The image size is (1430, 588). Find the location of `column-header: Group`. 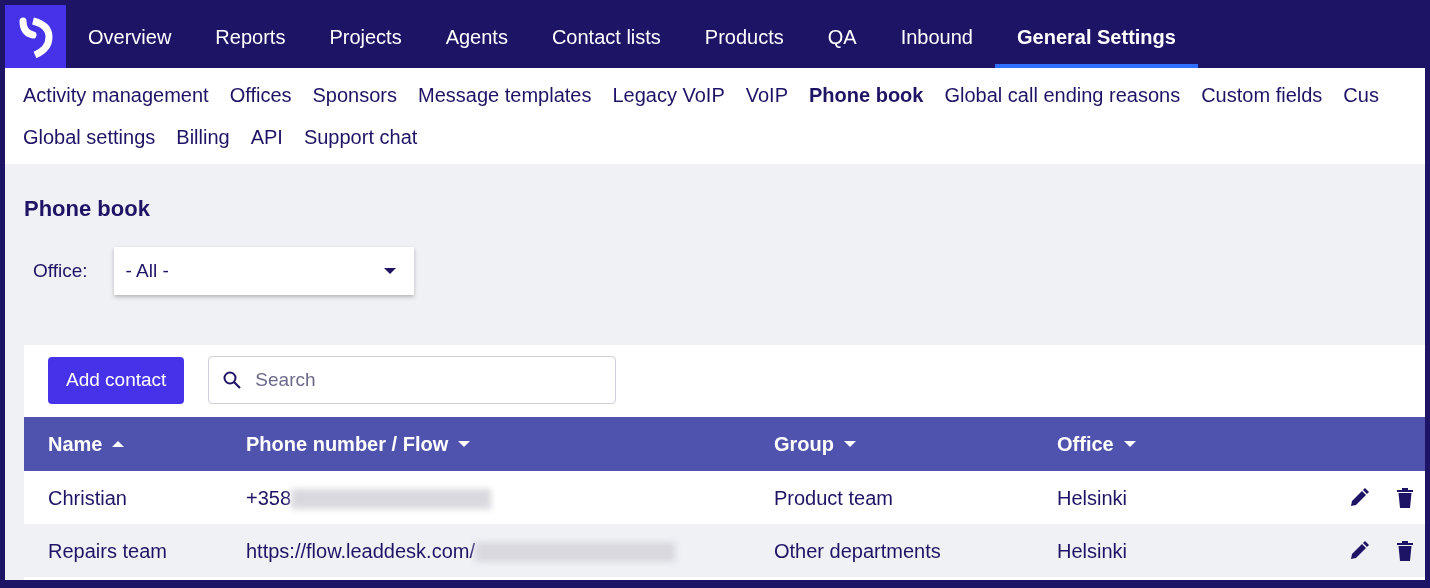

column-header: Group is located at coordinates (804, 444).